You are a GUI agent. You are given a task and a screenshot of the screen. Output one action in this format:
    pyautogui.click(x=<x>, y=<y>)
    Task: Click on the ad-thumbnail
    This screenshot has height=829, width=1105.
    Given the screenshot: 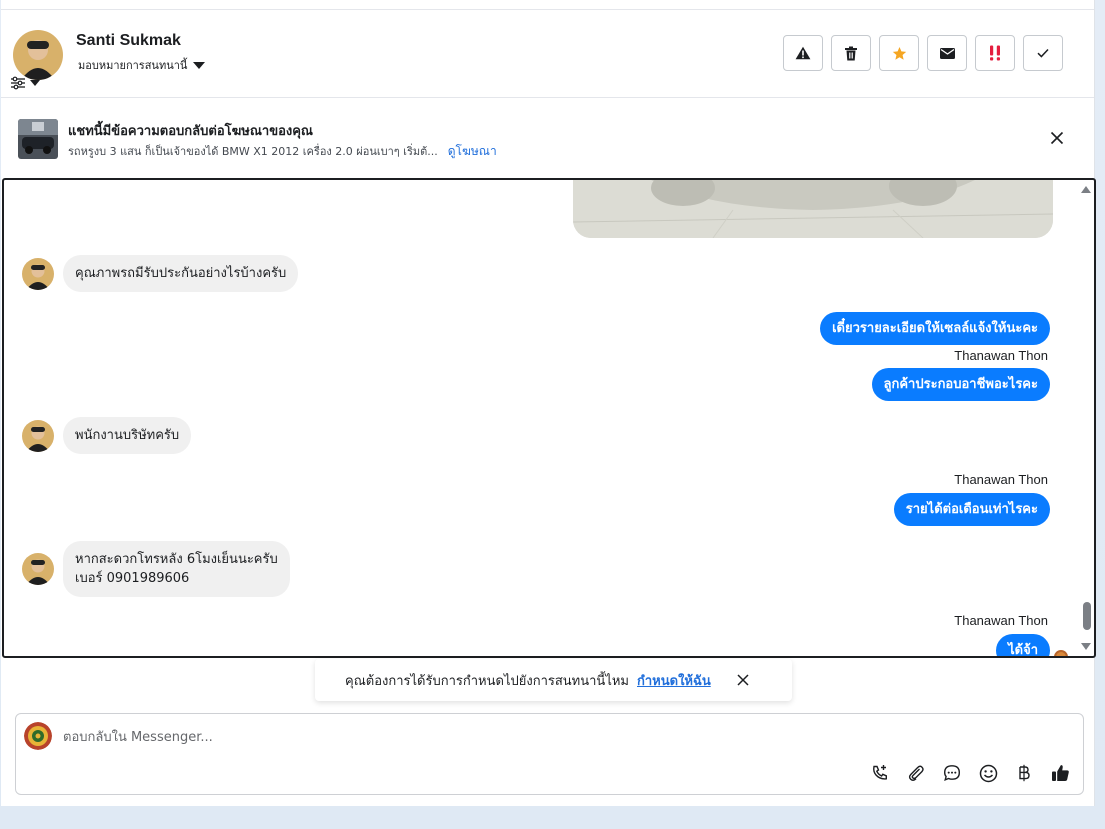 What is the action you would take?
    pyautogui.click(x=38, y=139)
    